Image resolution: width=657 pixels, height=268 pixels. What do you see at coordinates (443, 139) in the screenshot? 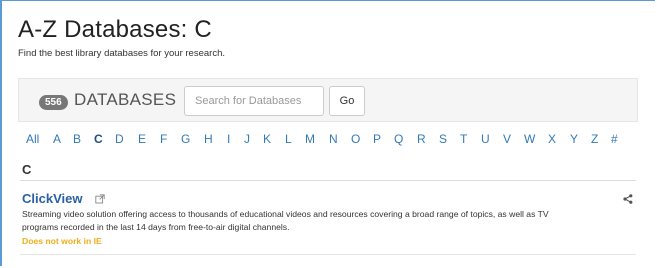
I see `az-nav-s: S` at bounding box center [443, 139].